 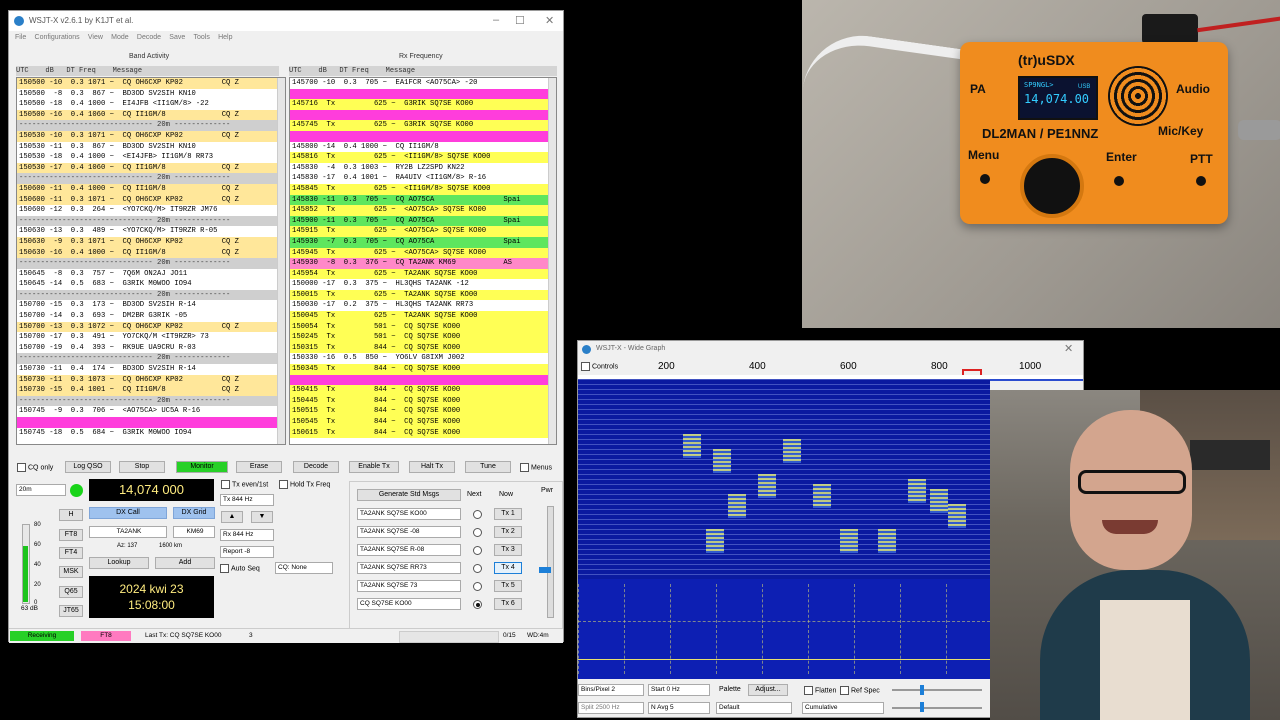 I want to click on band-row: 150700 -14 0.3 693 ~ DM2BR G3RIK -05, so click(x=148, y=316).